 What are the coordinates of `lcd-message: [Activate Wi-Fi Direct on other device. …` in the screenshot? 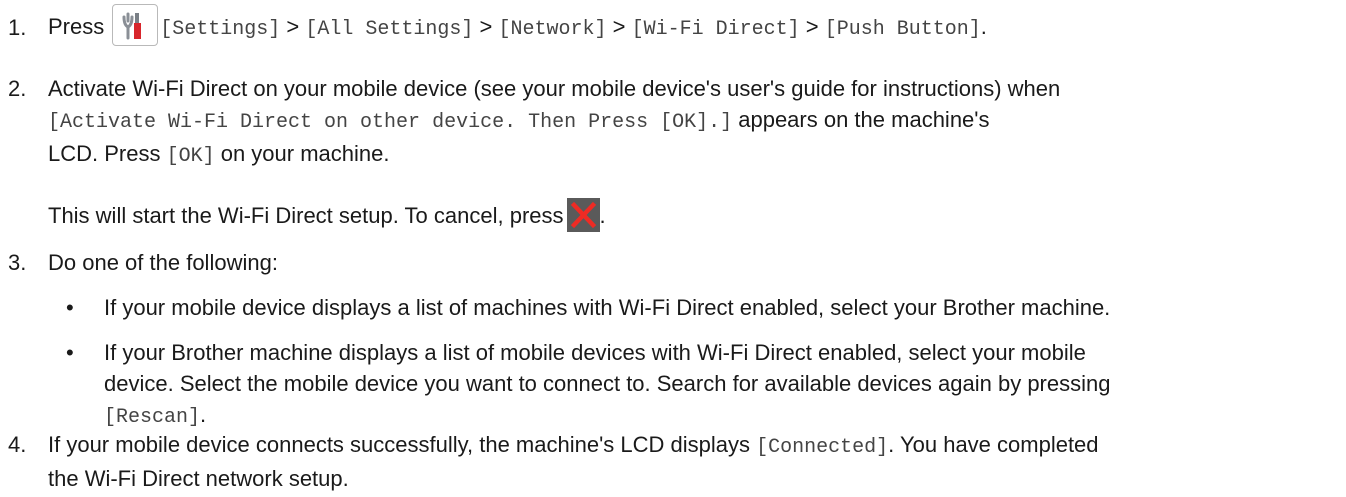 It's located at (390, 122).